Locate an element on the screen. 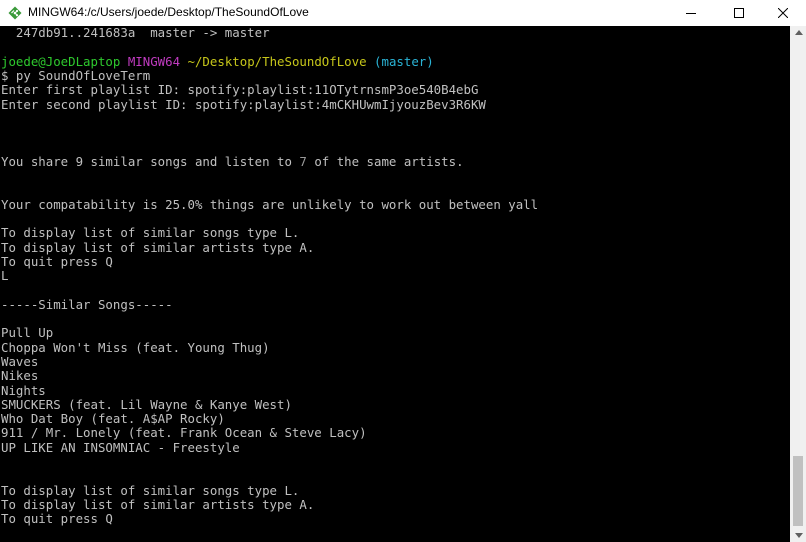 Image resolution: width=806 pixels, height=542 pixels. song-item: UP LIKE AN INSOMNIAC - Freestyle is located at coordinates (120, 447).